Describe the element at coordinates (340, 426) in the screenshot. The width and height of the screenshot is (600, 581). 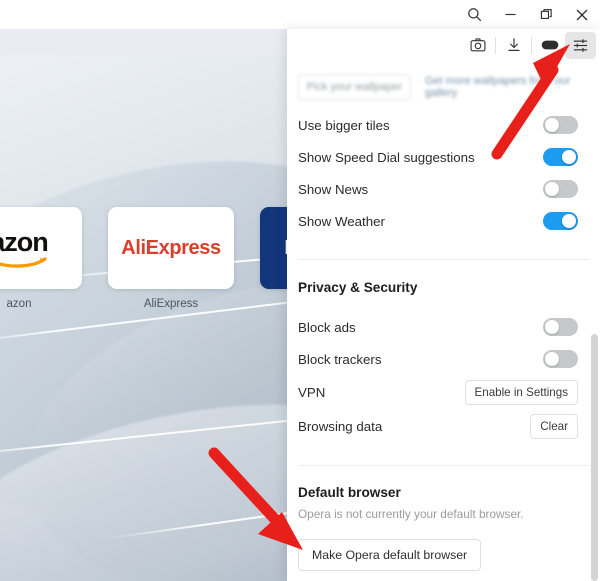
I see `setting-label: Browsing data` at that location.